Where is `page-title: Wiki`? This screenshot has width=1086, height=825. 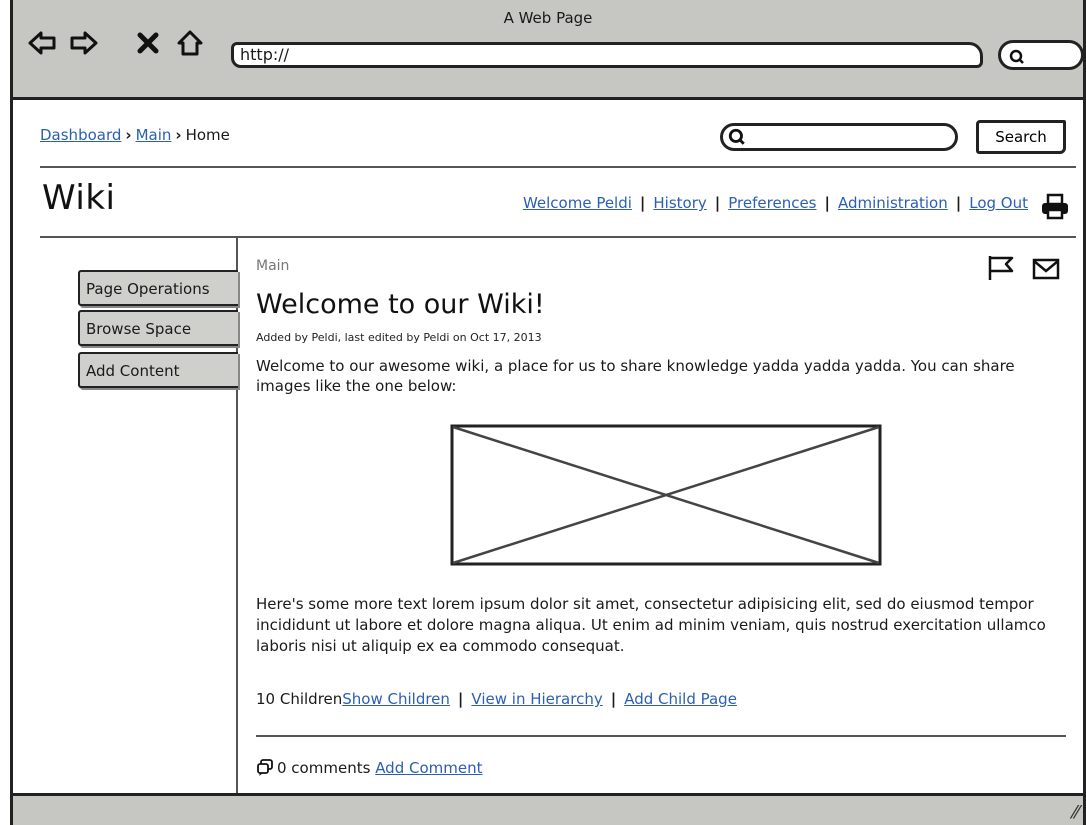
page-title: Wiki is located at coordinates (79, 198).